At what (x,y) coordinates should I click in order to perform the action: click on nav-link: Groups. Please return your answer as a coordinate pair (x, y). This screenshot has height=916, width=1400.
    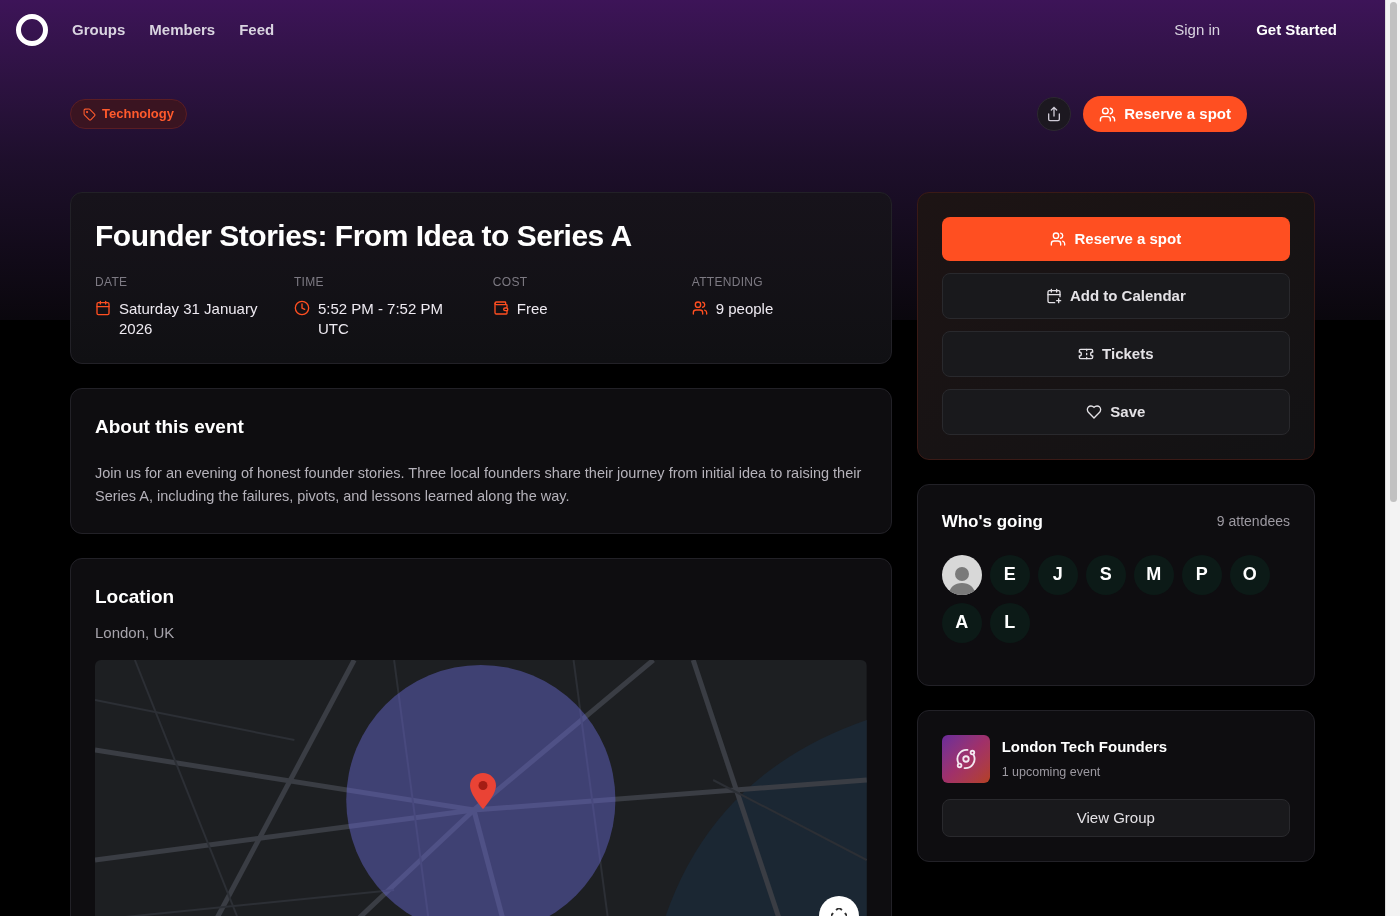
    Looking at the image, I should click on (99, 30).